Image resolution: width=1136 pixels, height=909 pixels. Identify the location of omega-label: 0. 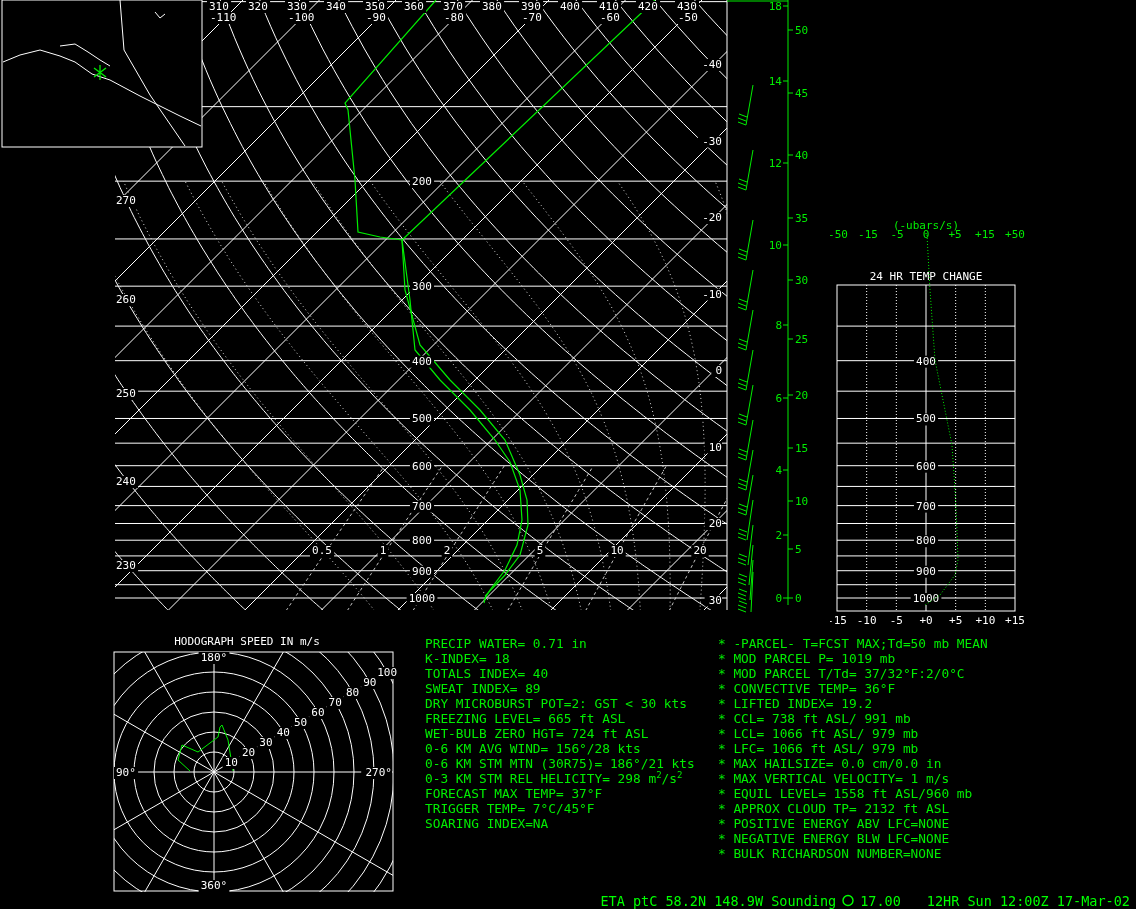
(926, 234).